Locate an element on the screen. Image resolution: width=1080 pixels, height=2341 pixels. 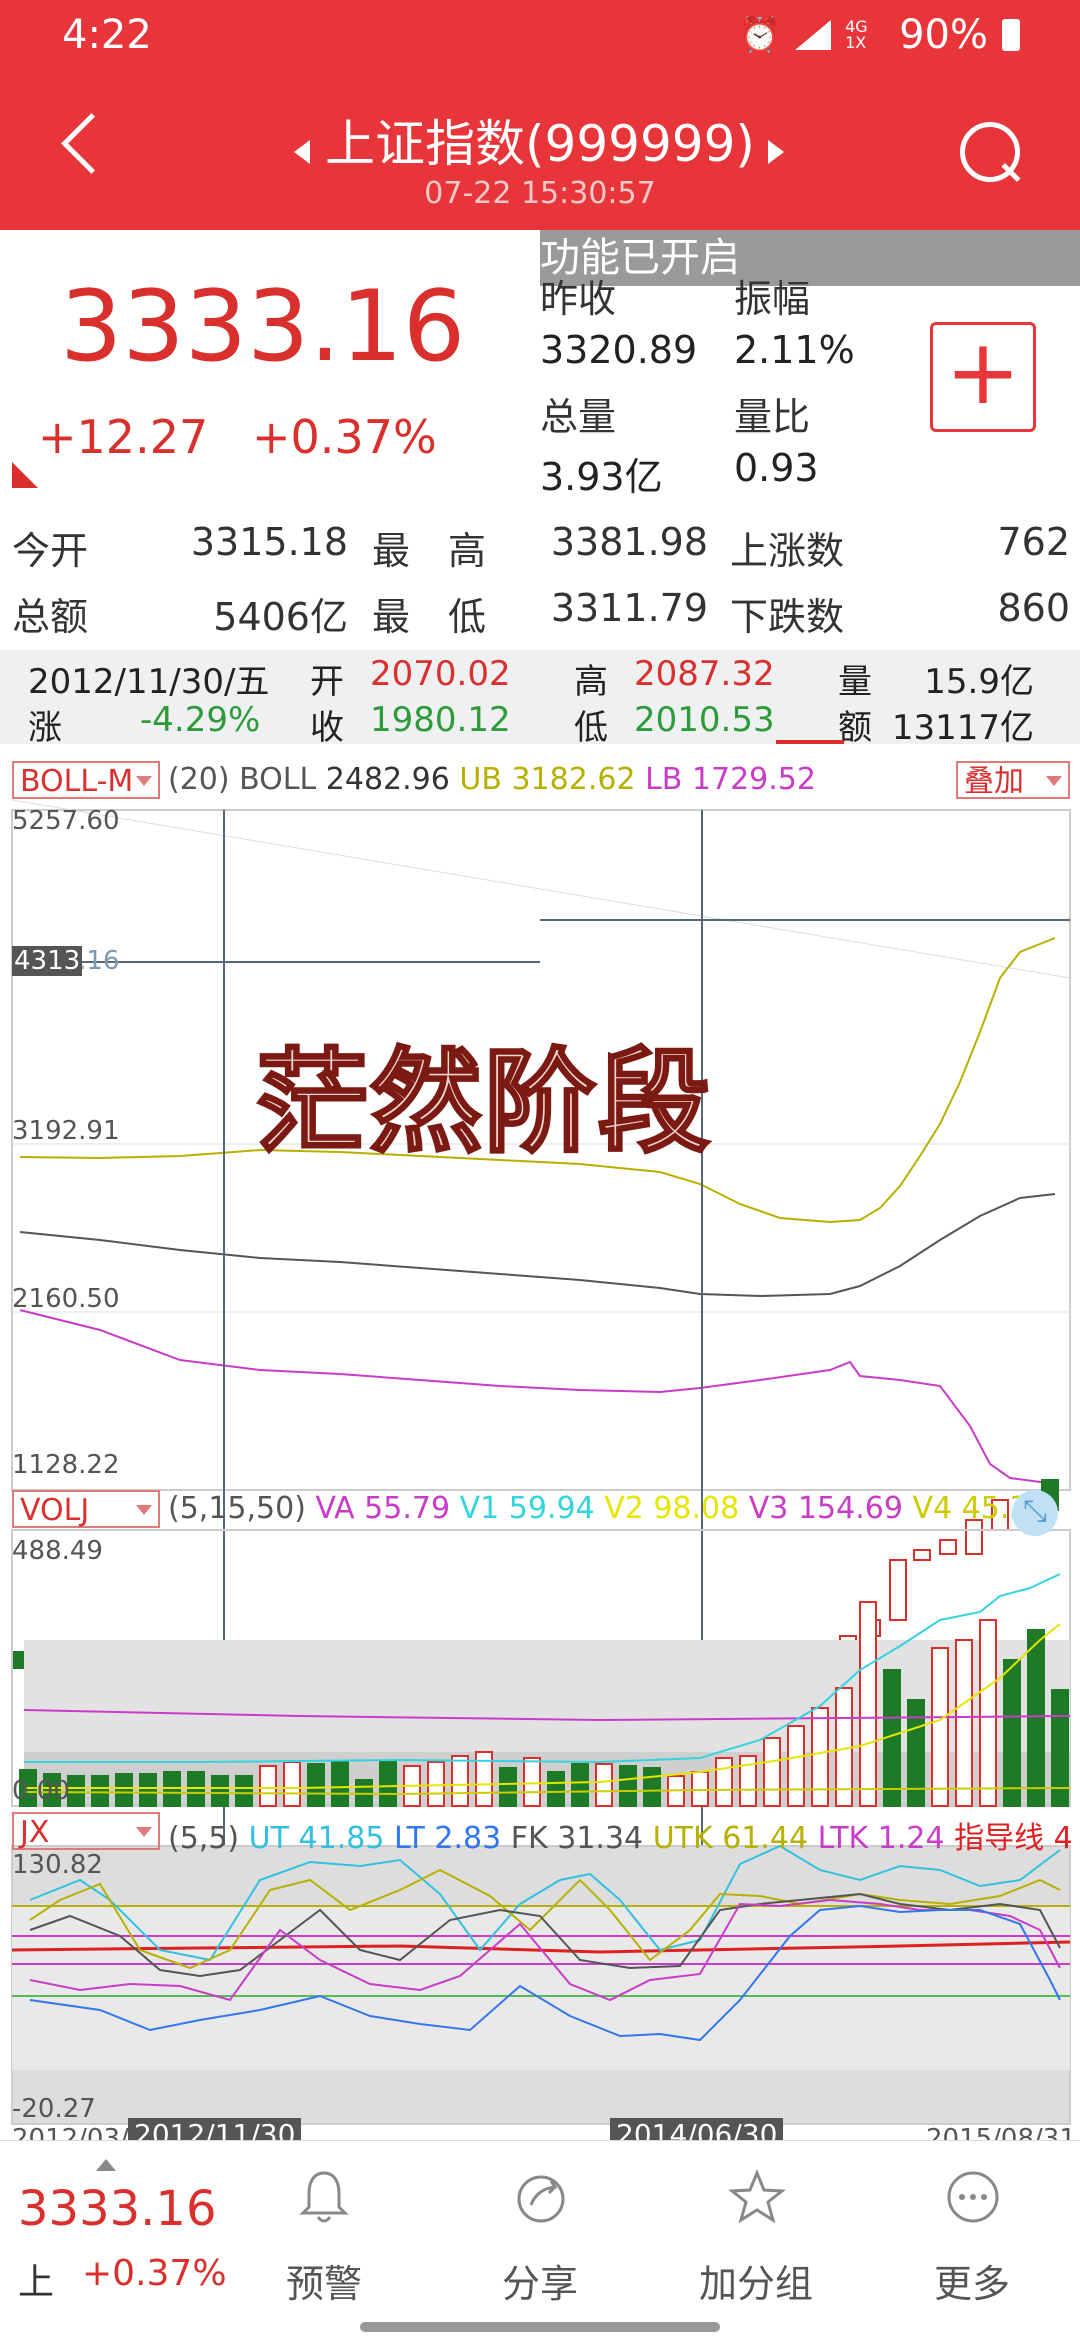
history-vol-label: 量 is located at coordinates (855, 682).